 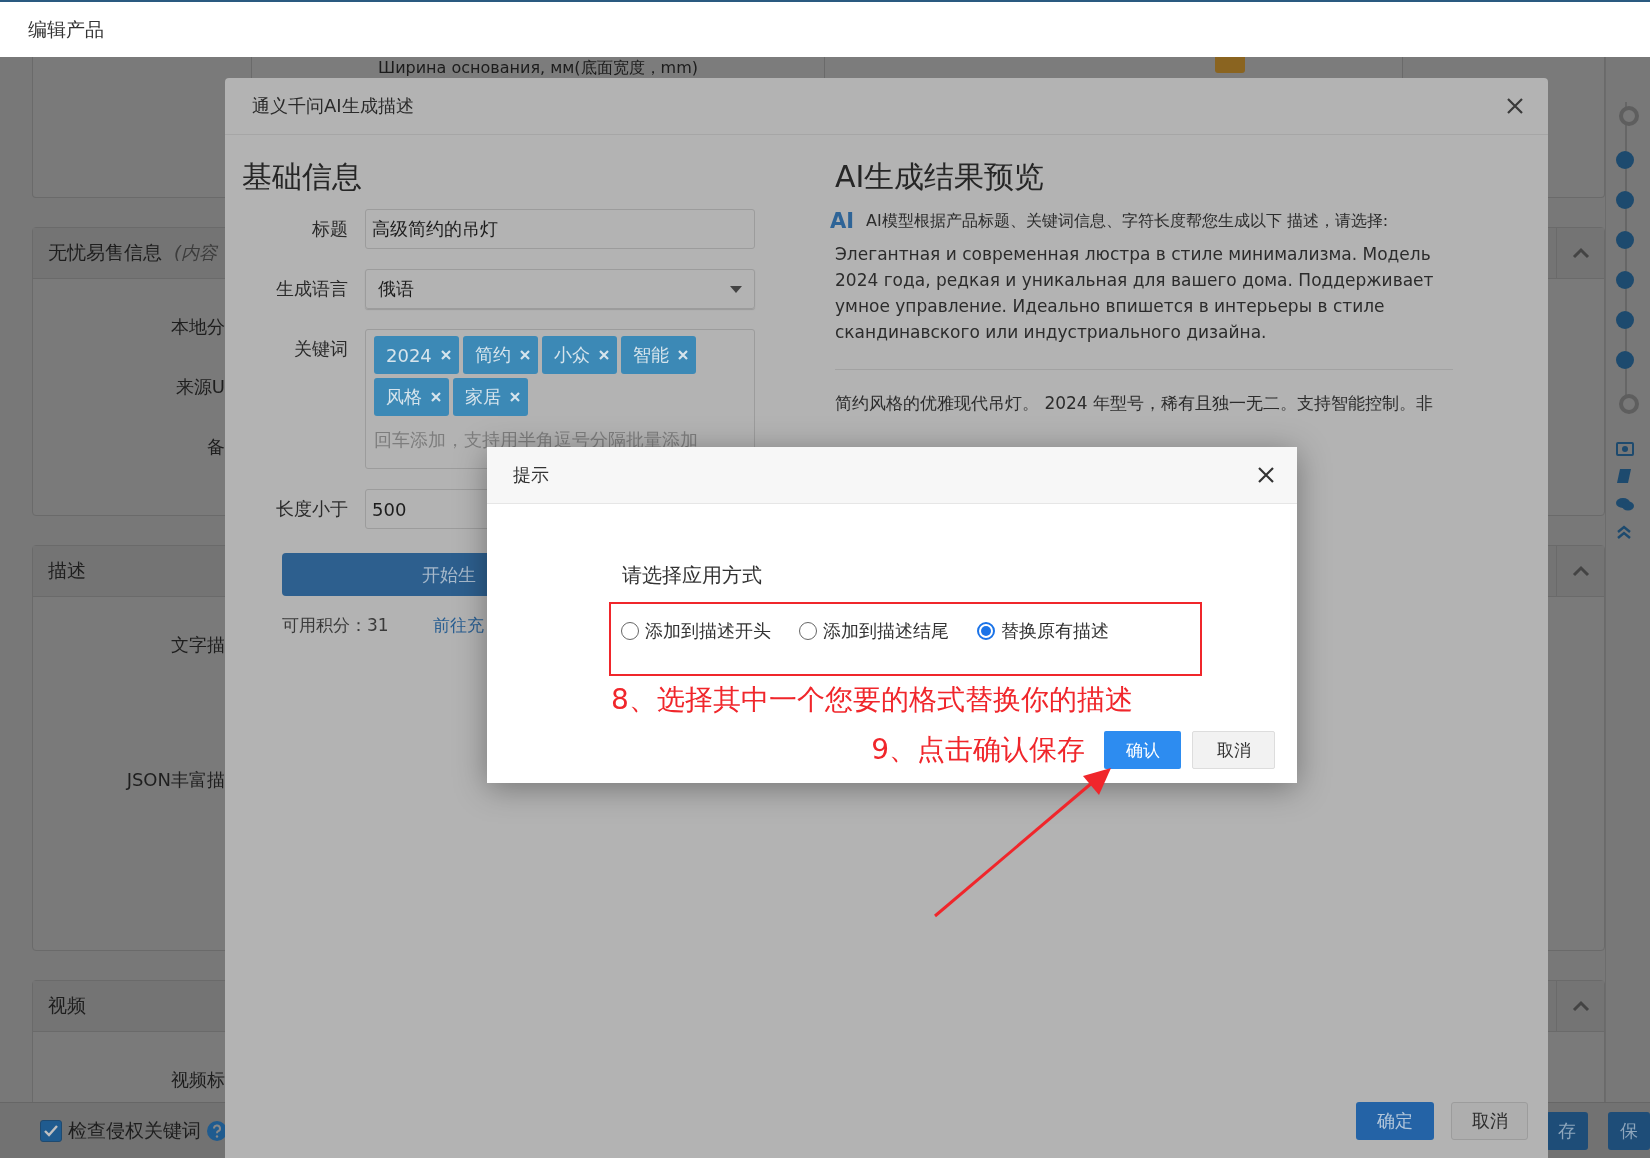 What do you see at coordinates (458, 625) in the screenshot?
I see `recharge-link: 前往充` at bounding box center [458, 625].